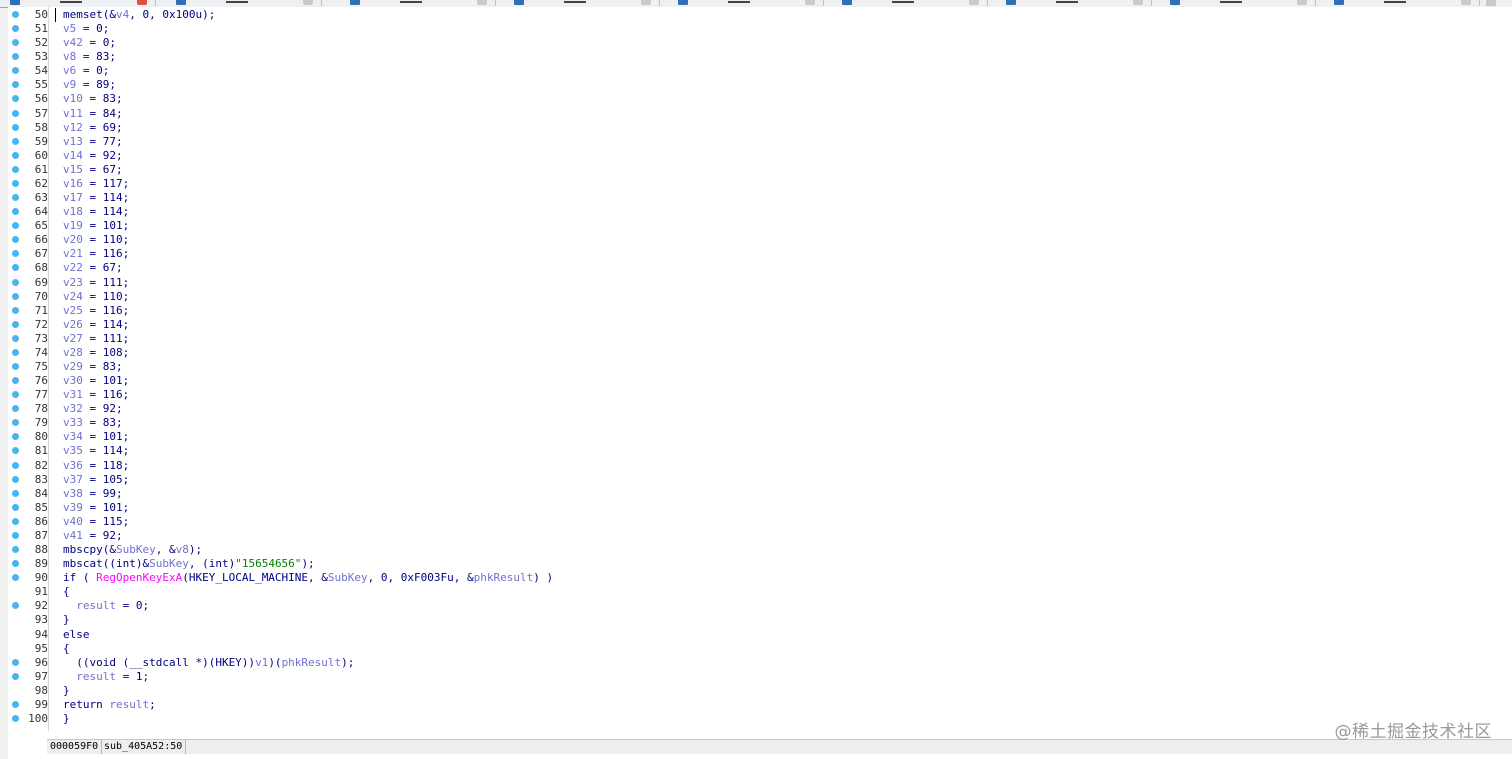 The height and width of the screenshot is (759, 1512). I want to click on code-line: 82 v36 = 118;, so click(753, 466).